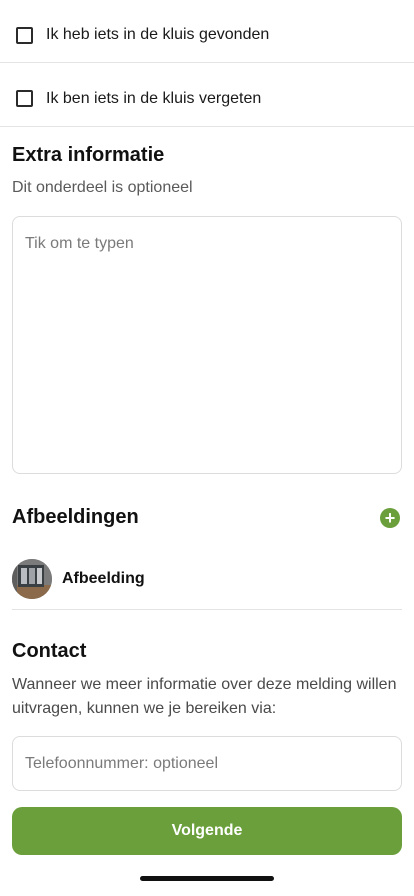 This screenshot has width=414, height=896. I want to click on plus-circle-icon: +, so click(390, 518).